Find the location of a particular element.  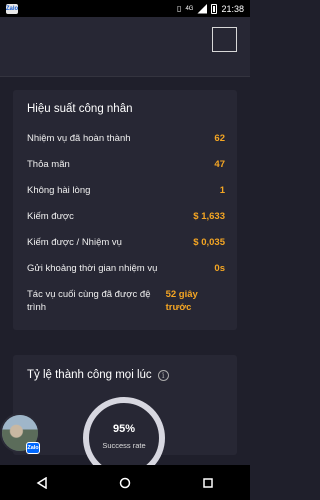

stat-row-unsatisfied: Không hài lòng 1 is located at coordinates (126, 190).